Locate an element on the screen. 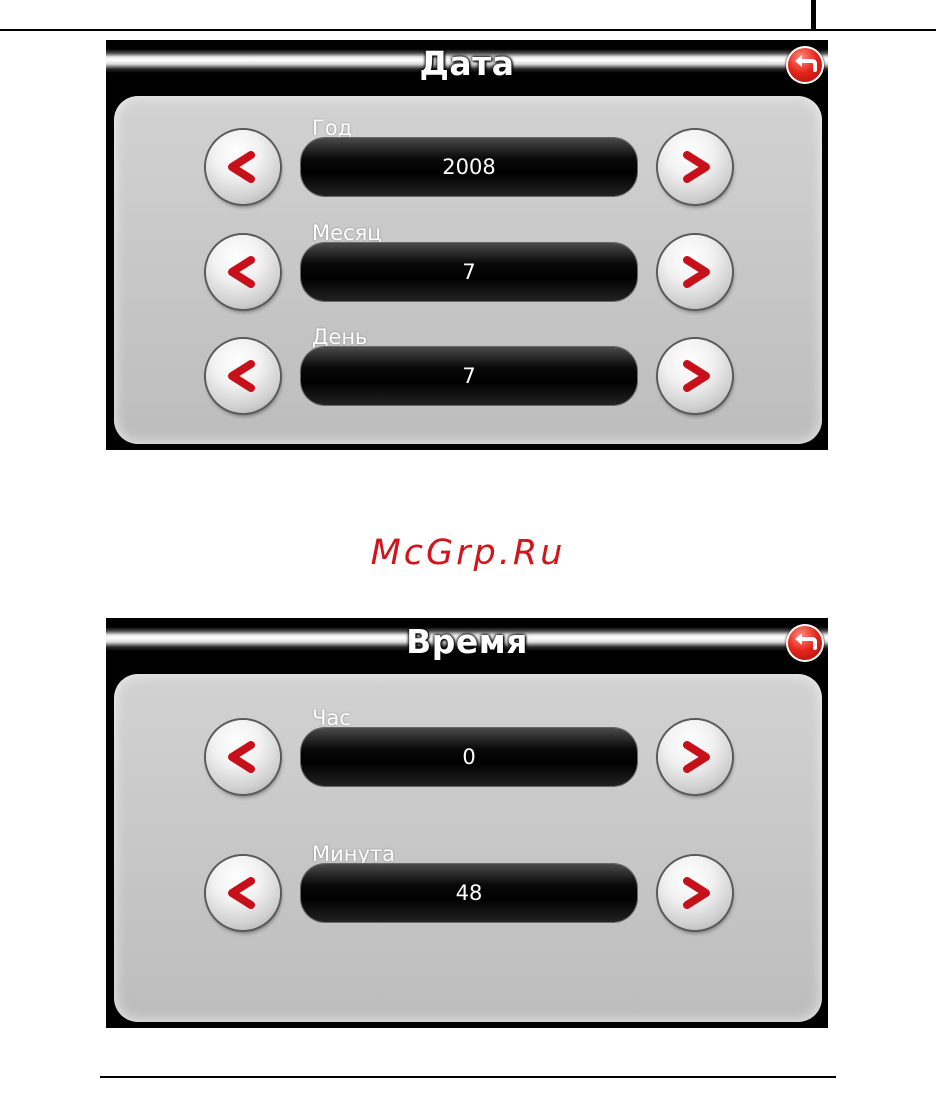 The width and height of the screenshot is (936, 1106). top-tick is located at coordinates (813, 15).